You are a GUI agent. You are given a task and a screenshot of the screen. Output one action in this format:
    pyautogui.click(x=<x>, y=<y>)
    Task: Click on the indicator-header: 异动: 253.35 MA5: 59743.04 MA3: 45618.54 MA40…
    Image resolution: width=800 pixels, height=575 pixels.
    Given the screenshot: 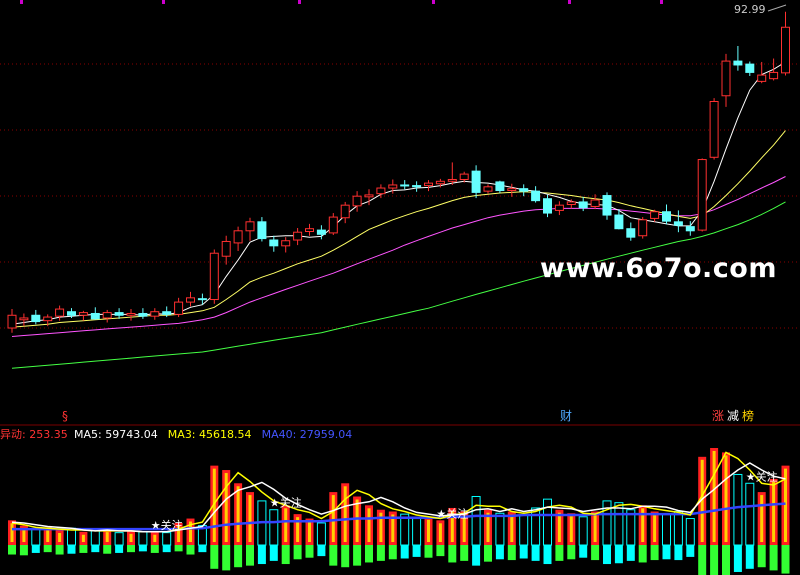 What is the action you would take?
    pyautogui.click(x=176, y=434)
    